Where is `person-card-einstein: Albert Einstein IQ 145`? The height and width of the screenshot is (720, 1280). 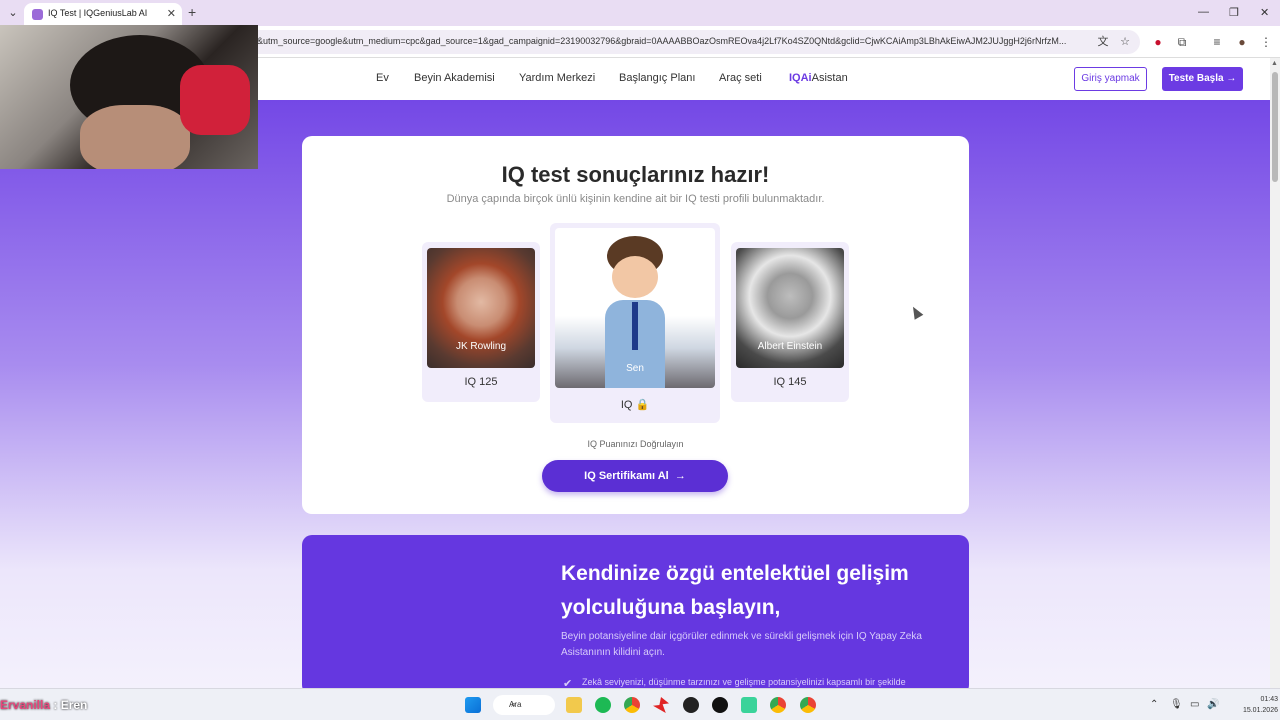 person-card-einstein: Albert Einstein IQ 145 is located at coordinates (790, 322).